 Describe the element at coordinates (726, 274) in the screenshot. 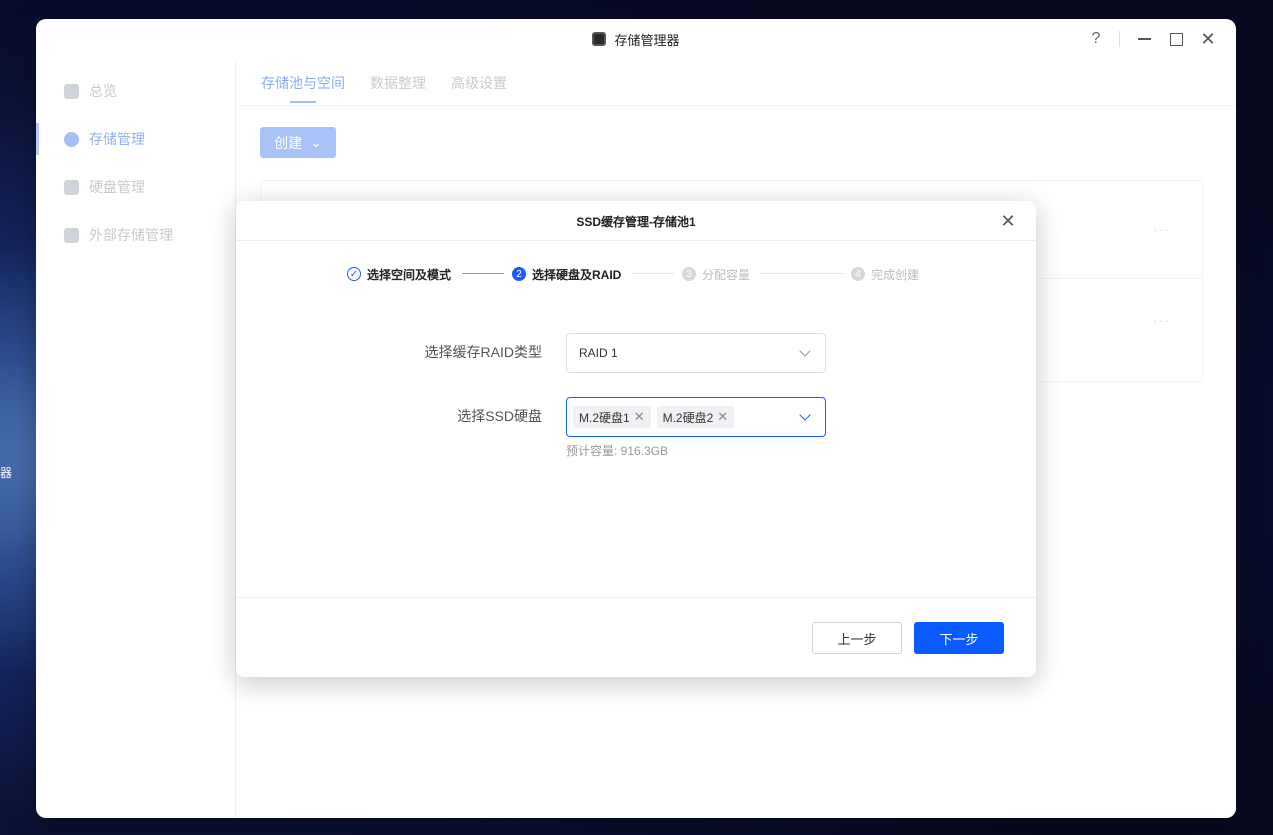

I see `step-label: 分配容量` at that location.